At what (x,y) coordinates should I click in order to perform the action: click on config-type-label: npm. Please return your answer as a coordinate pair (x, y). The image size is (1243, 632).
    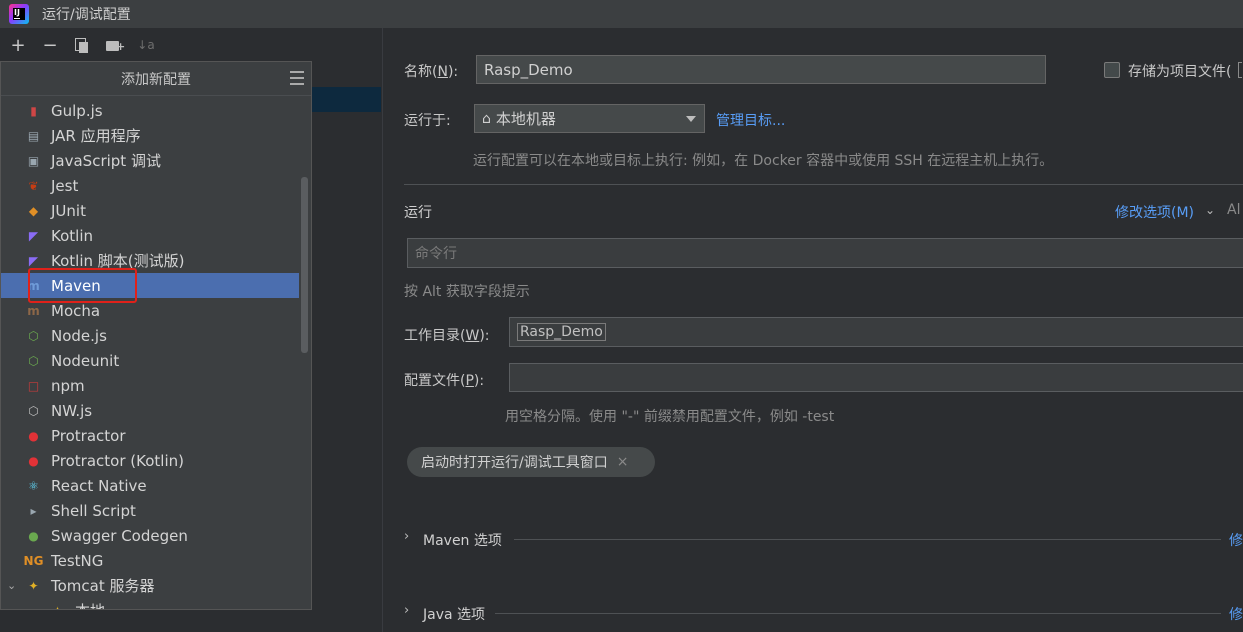
    Looking at the image, I should click on (68, 385).